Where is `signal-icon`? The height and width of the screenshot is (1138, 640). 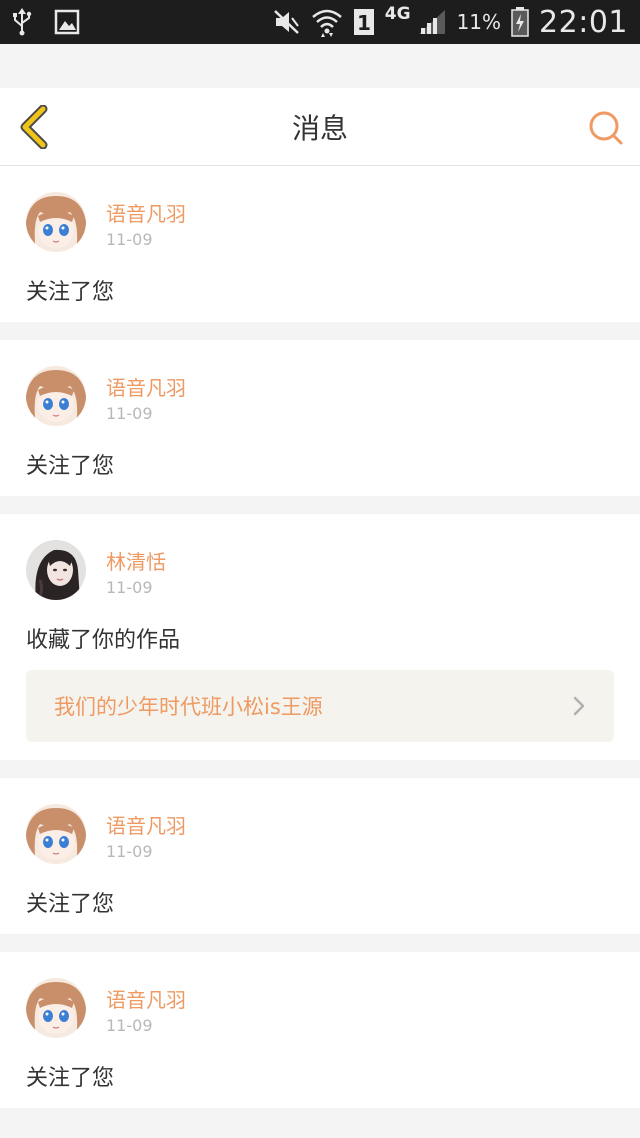
signal-icon is located at coordinates (432, 22).